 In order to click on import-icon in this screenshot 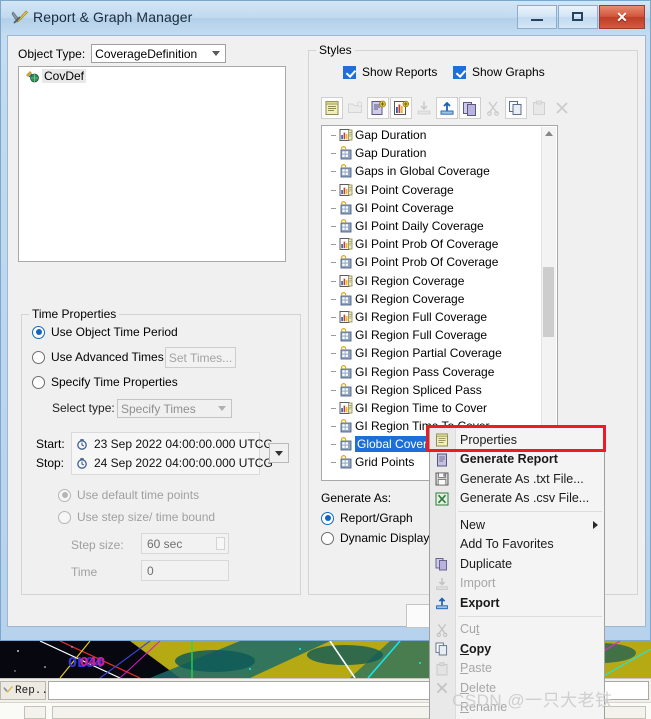, I will do `click(442, 583)`.